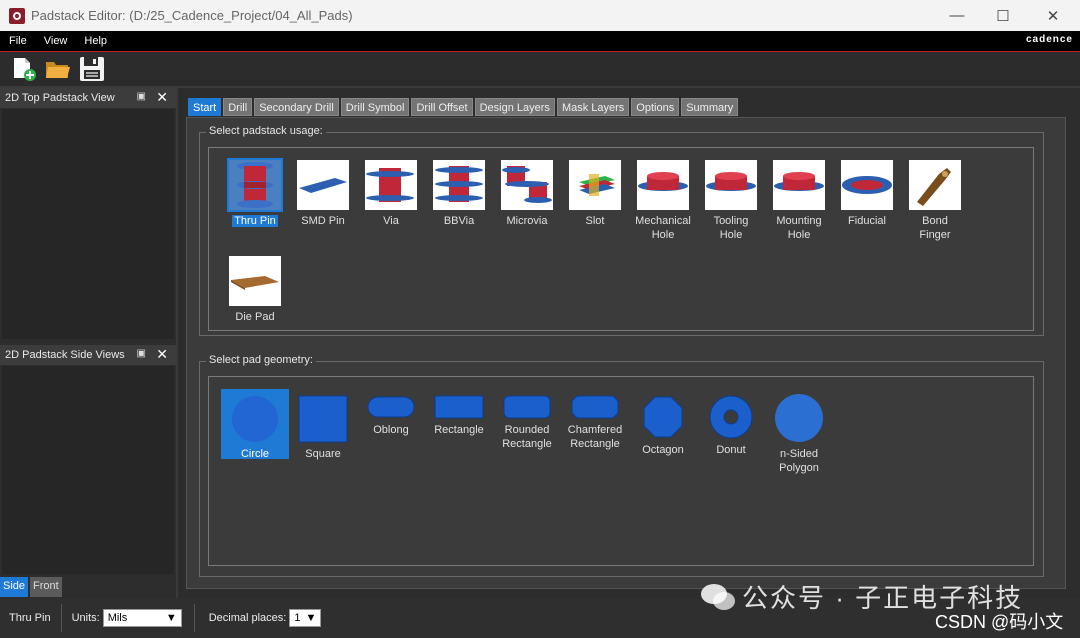  Describe the element at coordinates (375, 107) in the screenshot. I see `tab-drill-symbol: Drill Symbol` at that location.